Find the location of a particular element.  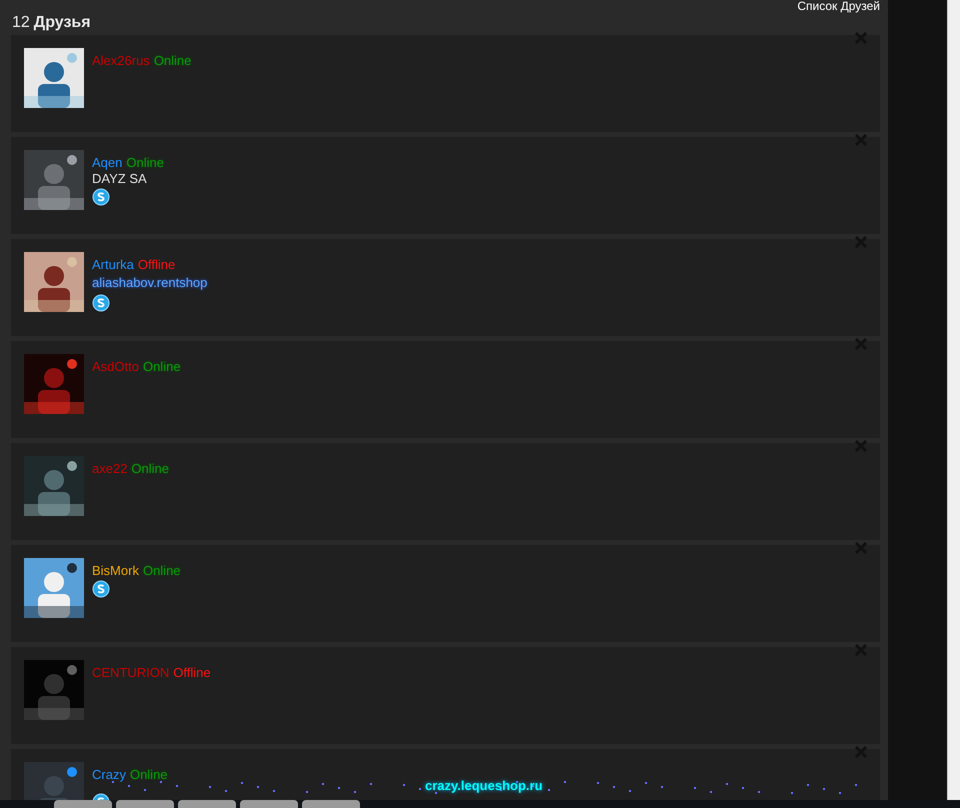

friend-count: 12 is located at coordinates (21, 23).